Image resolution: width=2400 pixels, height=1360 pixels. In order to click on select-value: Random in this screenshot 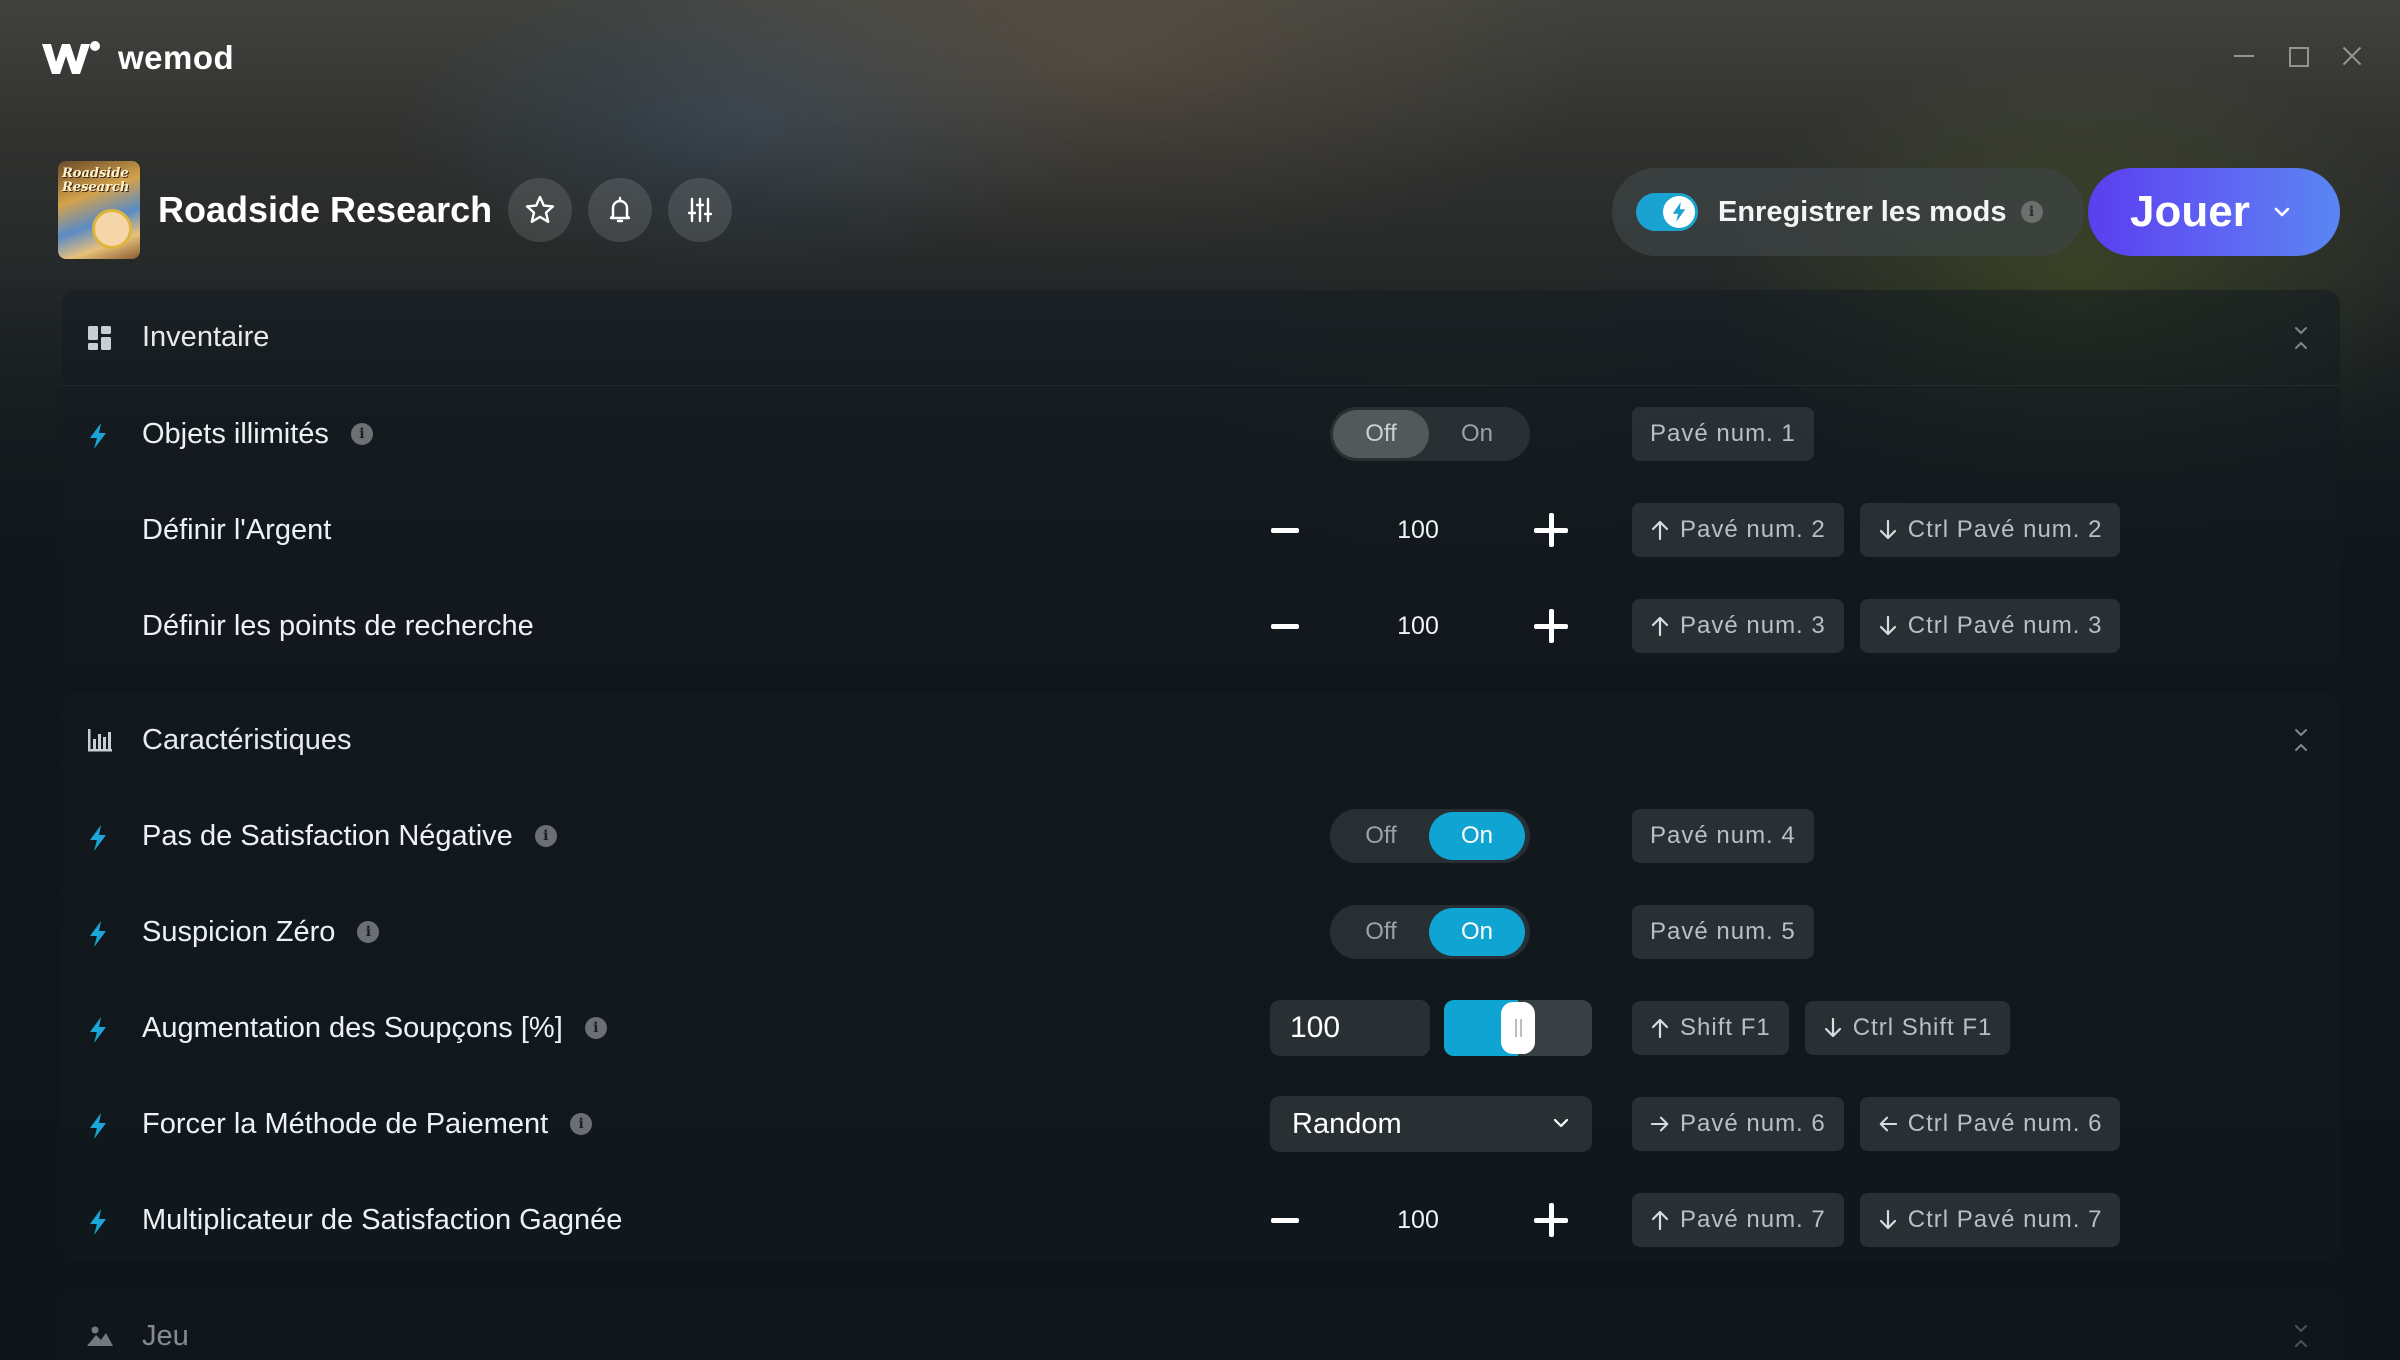, I will do `click(1347, 1123)`.